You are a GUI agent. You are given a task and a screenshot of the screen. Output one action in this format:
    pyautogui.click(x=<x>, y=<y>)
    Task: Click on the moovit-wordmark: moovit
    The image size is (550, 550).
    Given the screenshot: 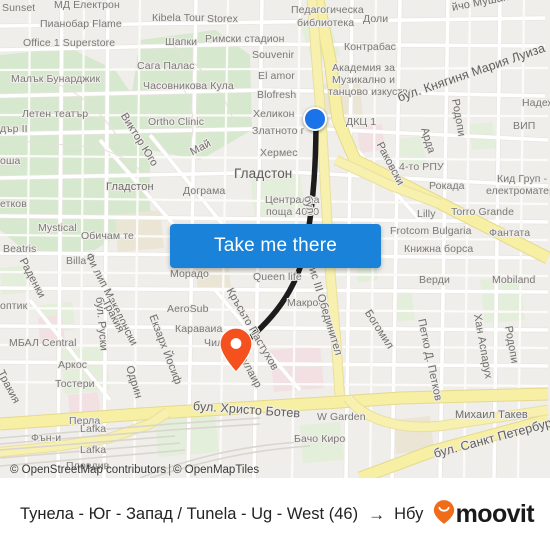 What is the action you would take?
    pyautogui.click(x=495, y=513)
    